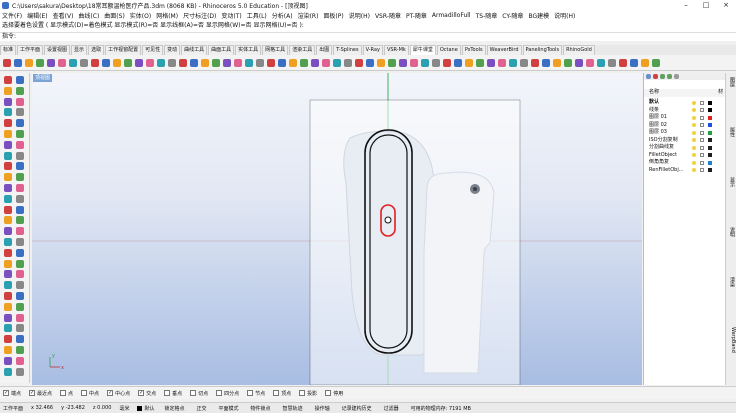  I want to click on osnap-option: 顶点, so click(282, 393).